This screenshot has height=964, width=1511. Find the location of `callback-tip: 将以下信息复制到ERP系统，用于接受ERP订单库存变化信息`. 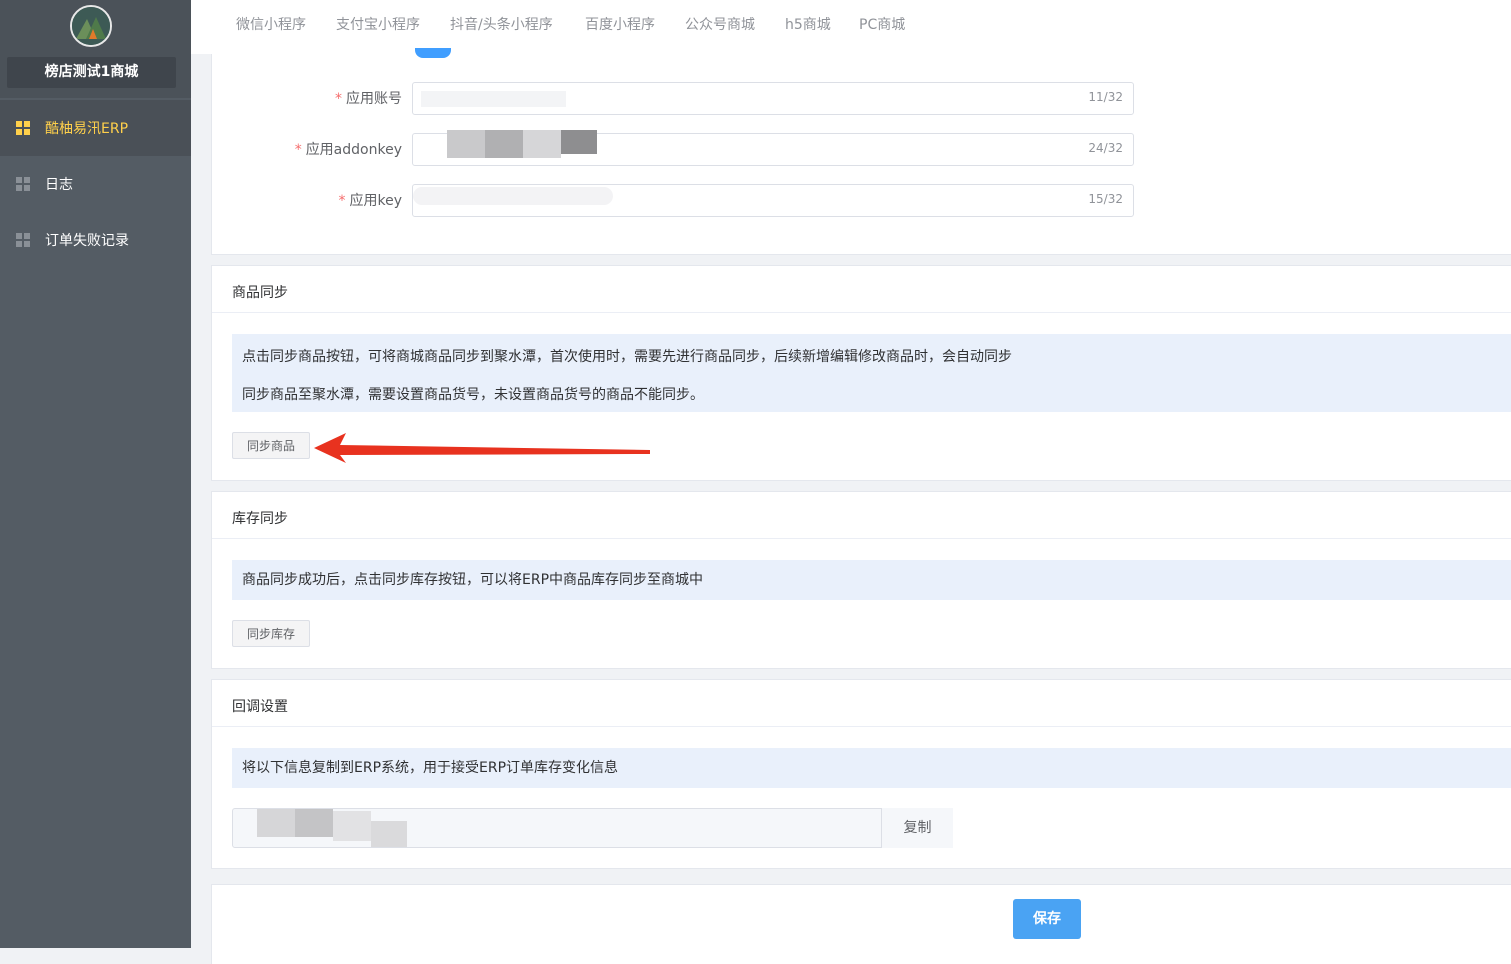

callback-tip: 将以下信息复制到ERP系统，用于接受ERP订单库存变化信息 is located at coordinates (871, 768).